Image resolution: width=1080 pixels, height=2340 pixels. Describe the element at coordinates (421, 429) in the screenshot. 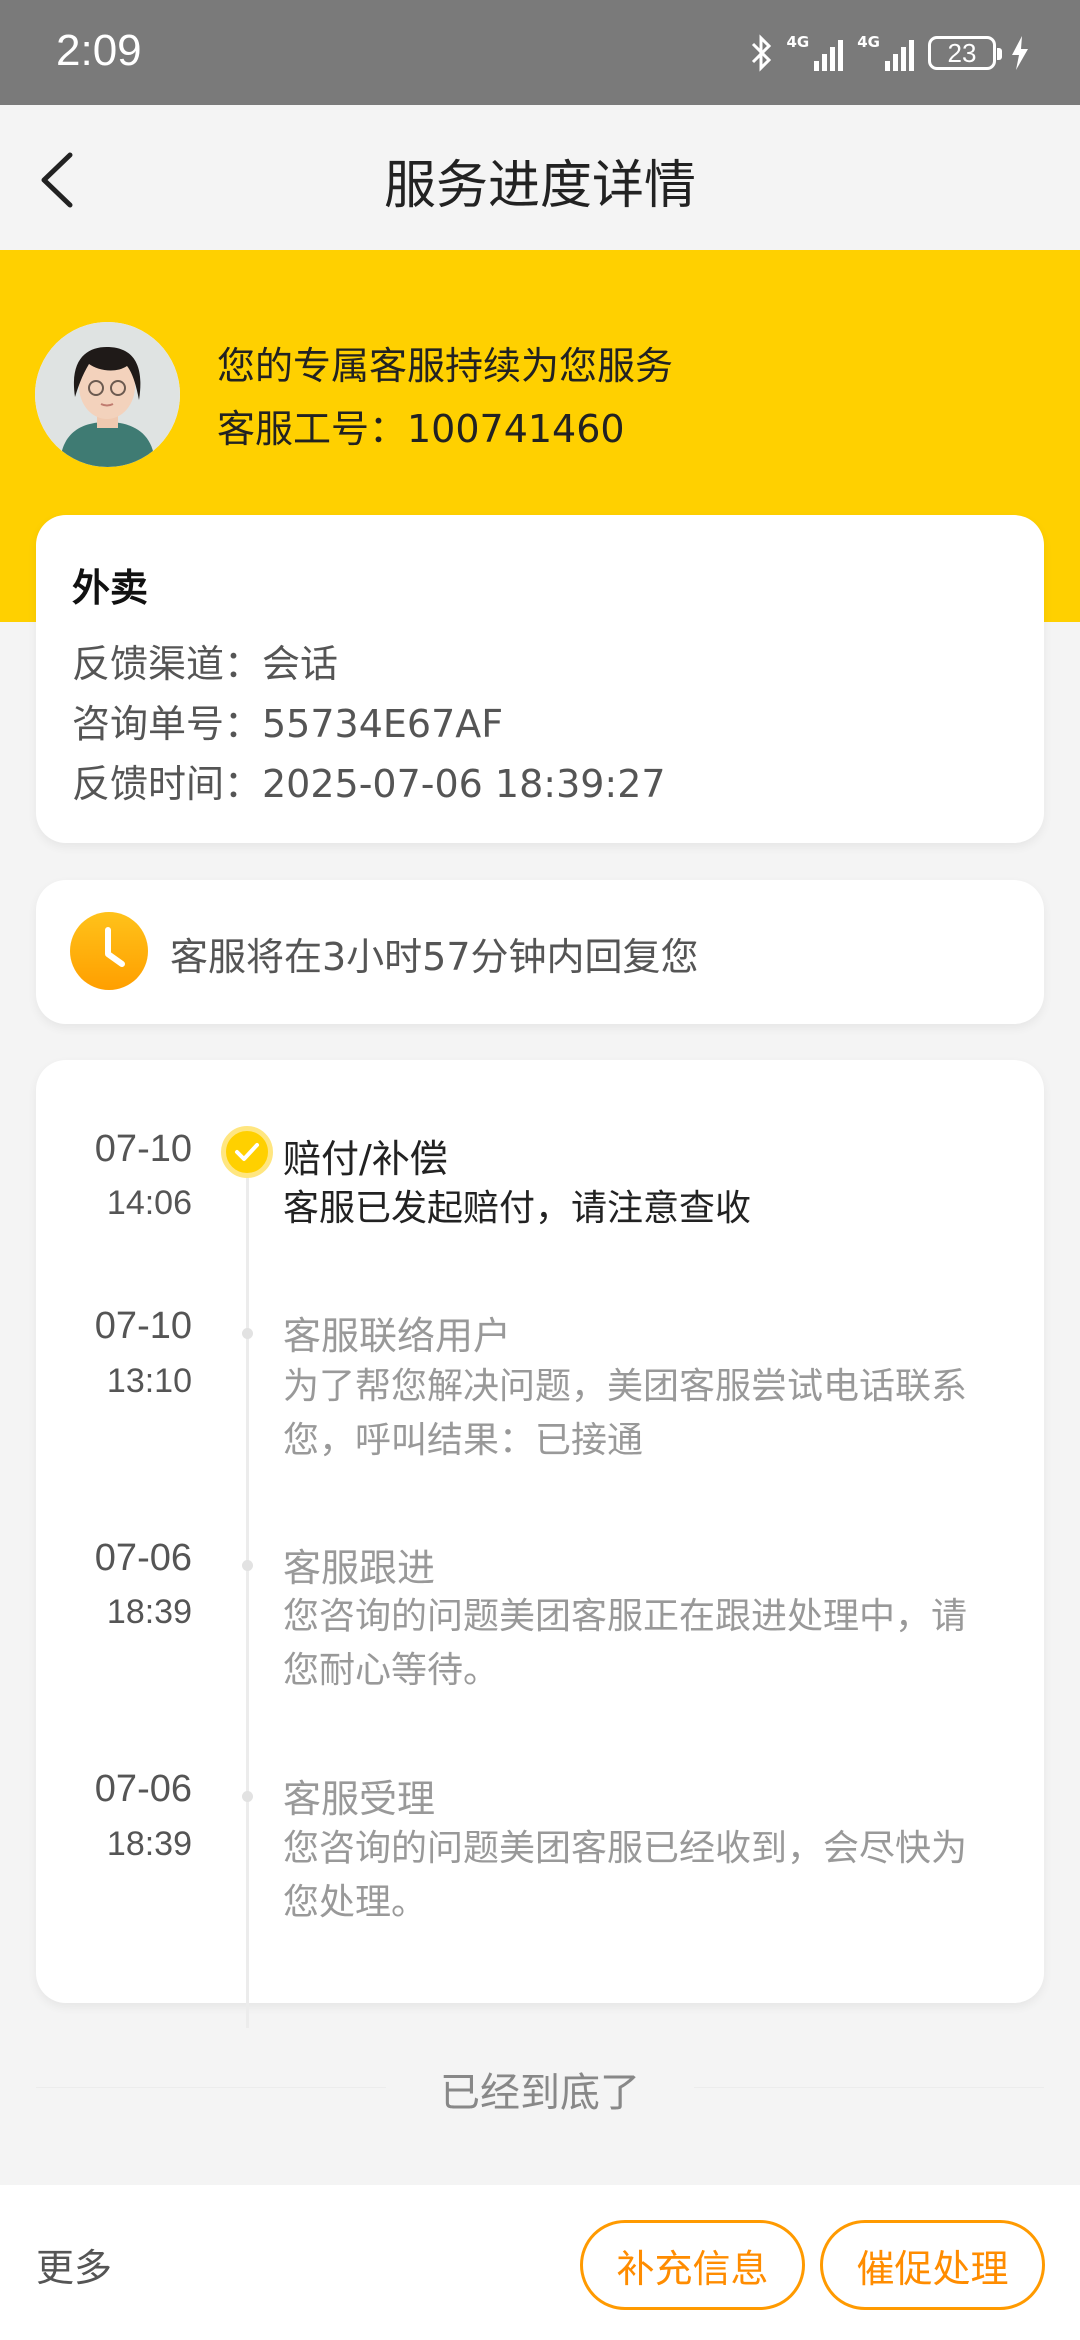

I see `agent-id: 客服工号：100741460` at that location.